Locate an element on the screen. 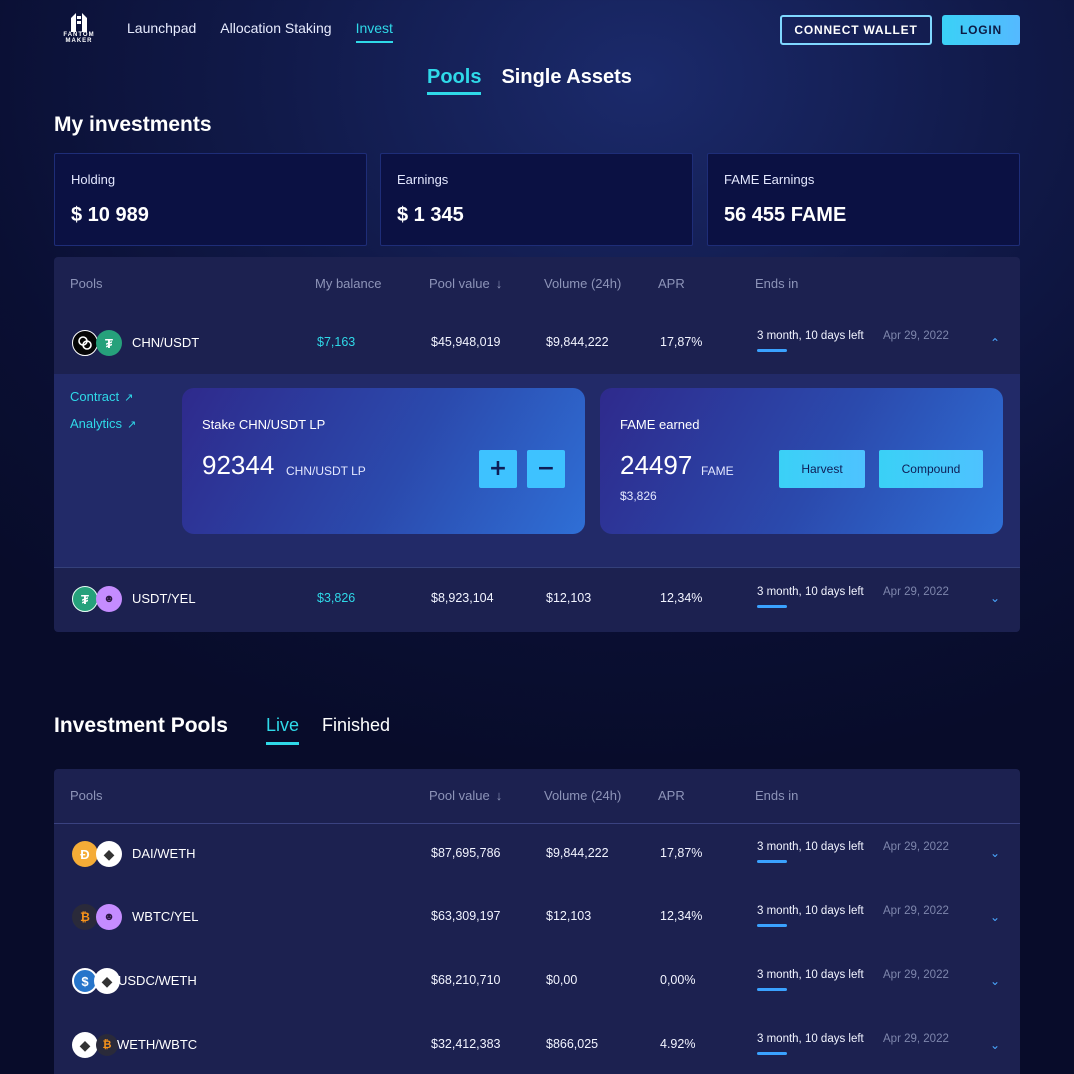 The width and height of the screenshot is (1074, 1074). nav-allocation-staking: Allocation Staking is located at coordinates (275, 31).